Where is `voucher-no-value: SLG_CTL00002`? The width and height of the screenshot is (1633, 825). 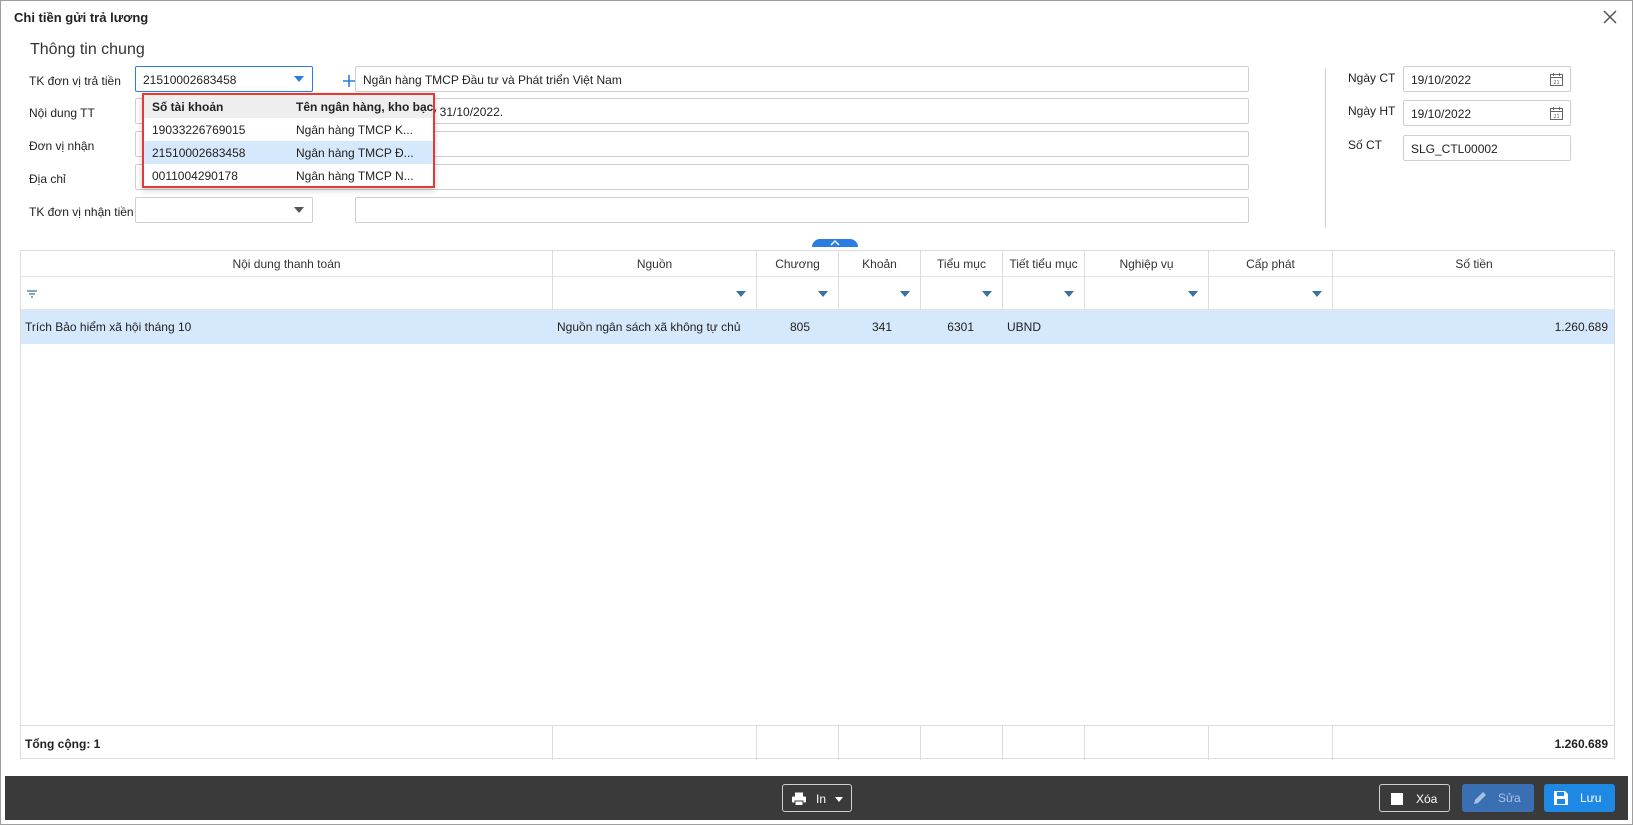
voucher-no-value: SLG_CTL00002 is located at coordinates (1454, 149).